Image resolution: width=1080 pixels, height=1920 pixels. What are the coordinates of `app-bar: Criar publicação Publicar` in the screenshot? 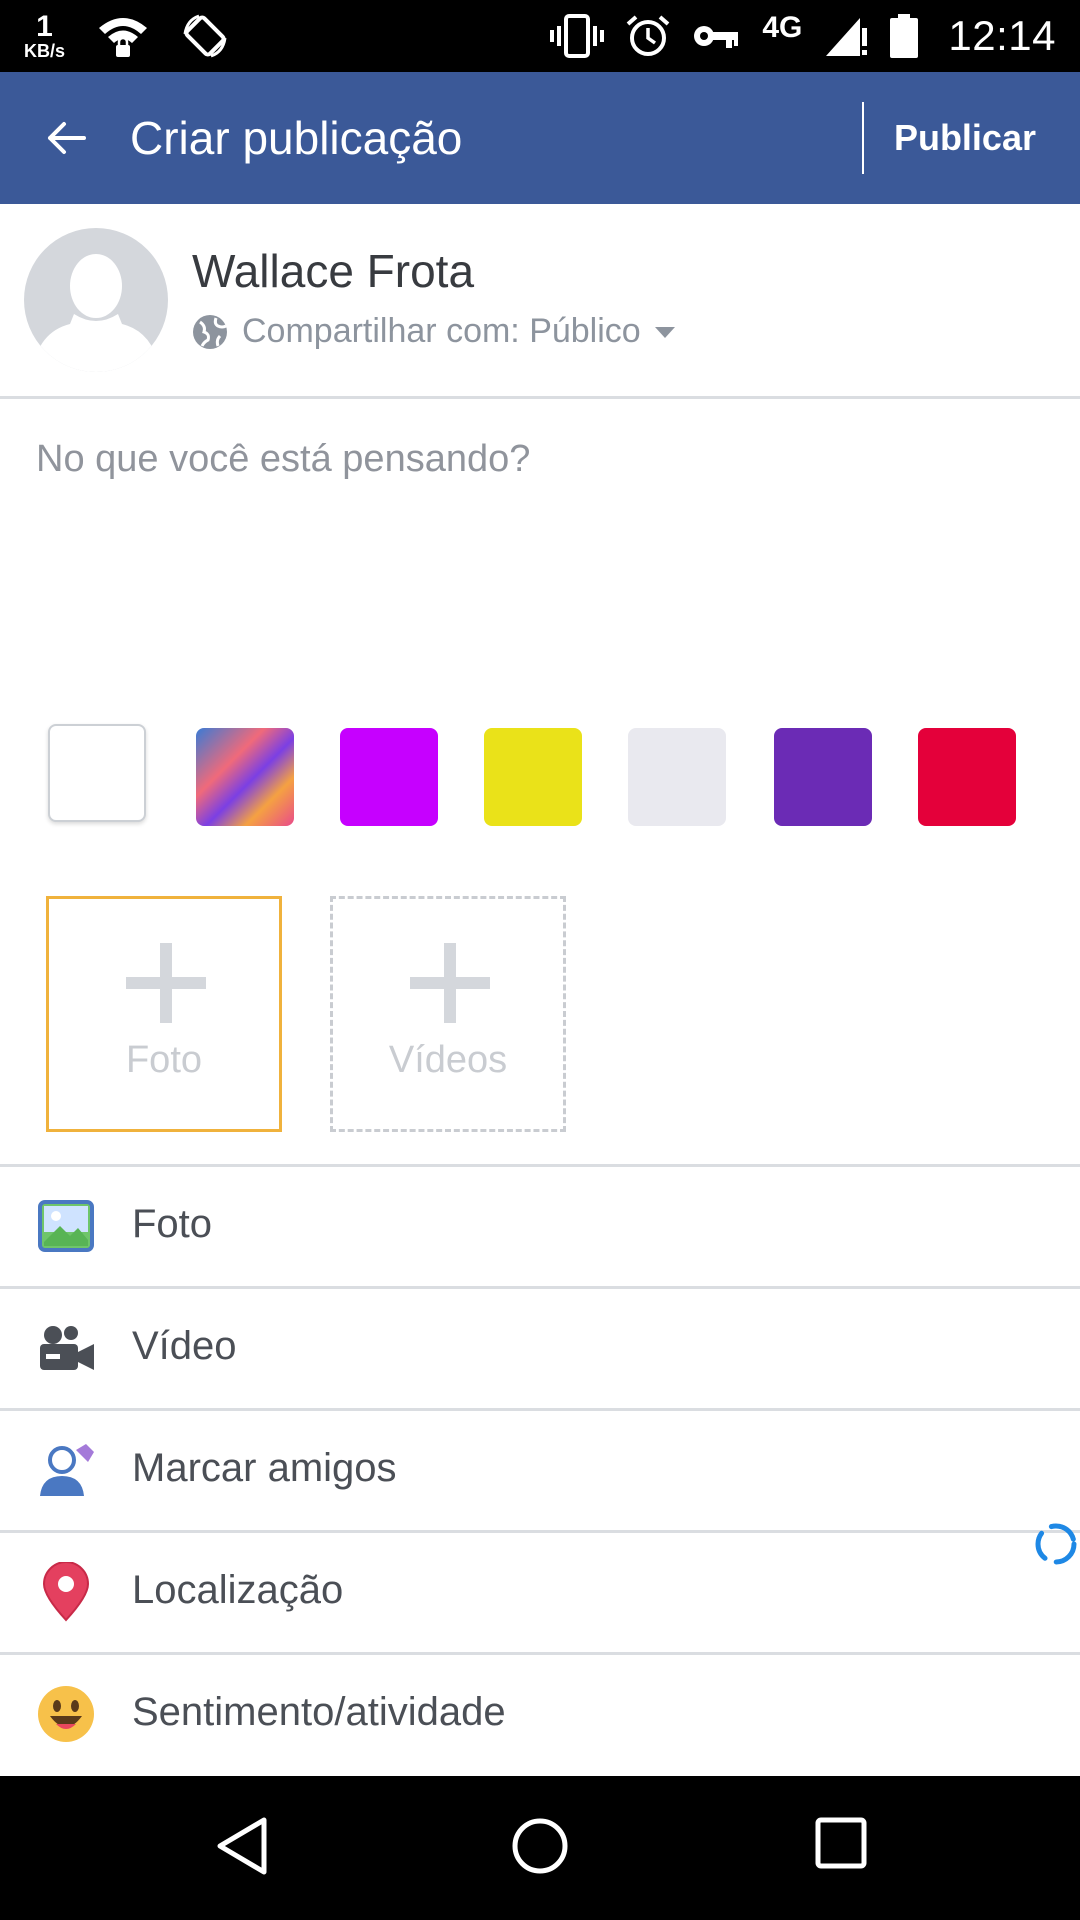 It's located at (540, 138).